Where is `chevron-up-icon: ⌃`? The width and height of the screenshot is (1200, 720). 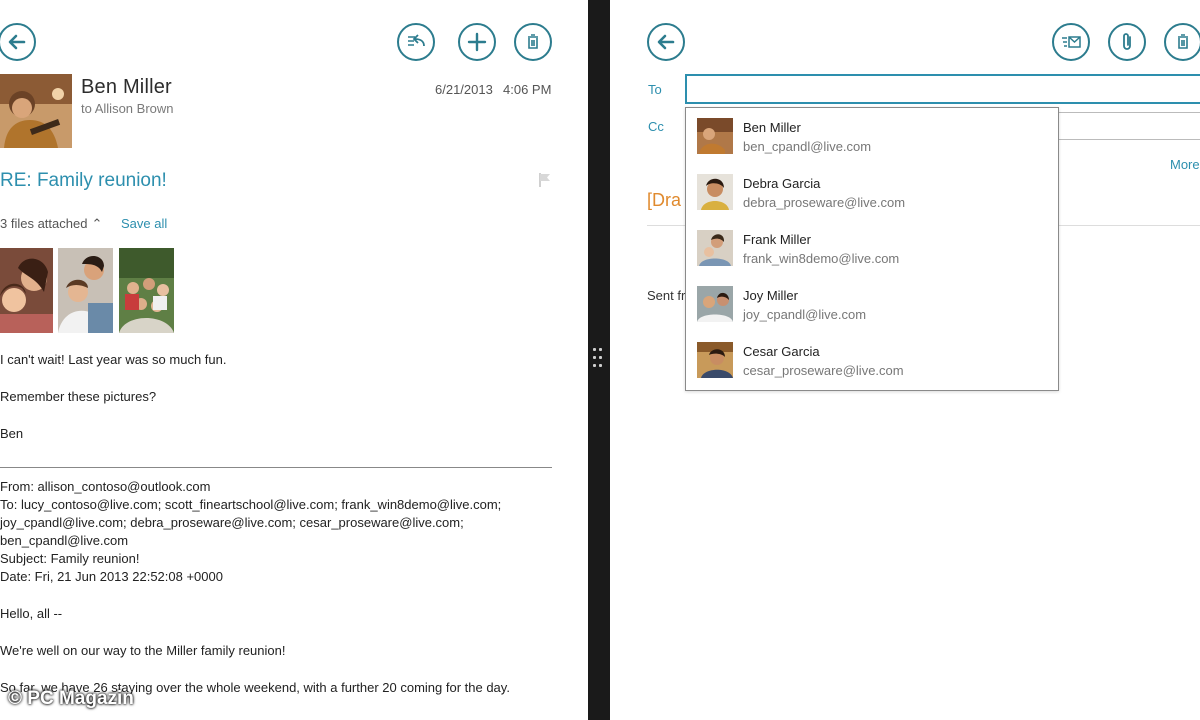 chevron-up-icon: ⌃ is located at coordinates (97, 223).